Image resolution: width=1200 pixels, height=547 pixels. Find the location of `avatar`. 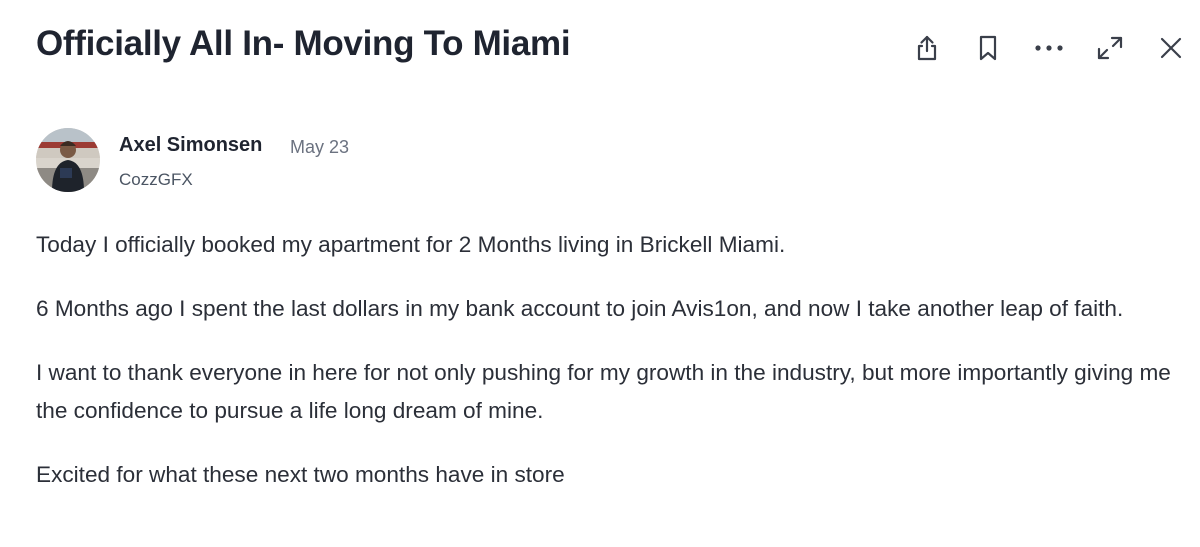

avatar is located at coordinates (68, 160).